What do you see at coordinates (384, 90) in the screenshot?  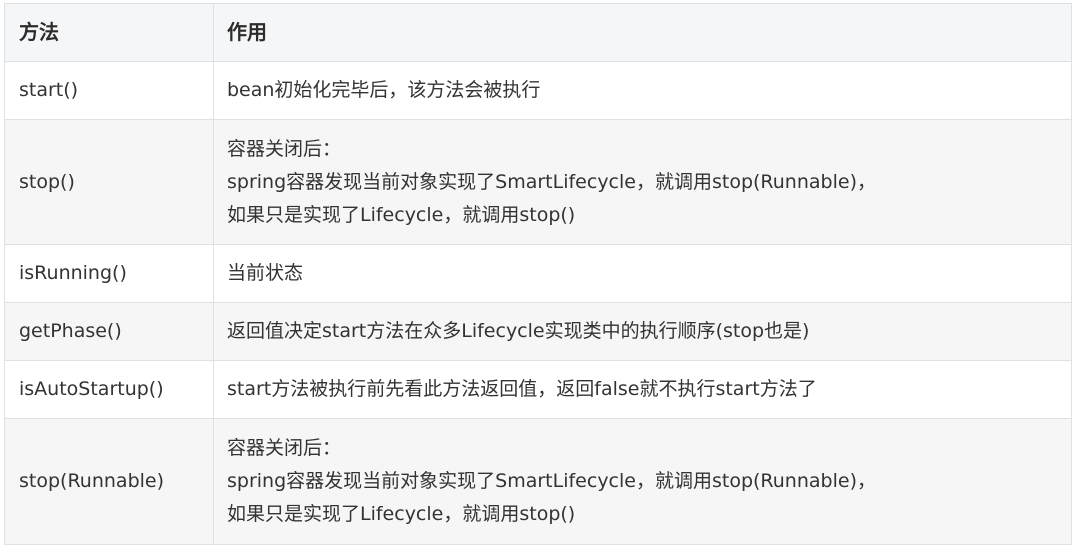 I see `description-line: bean初始化完毕后，该方法会被执行` at bounding box center [384, 90].